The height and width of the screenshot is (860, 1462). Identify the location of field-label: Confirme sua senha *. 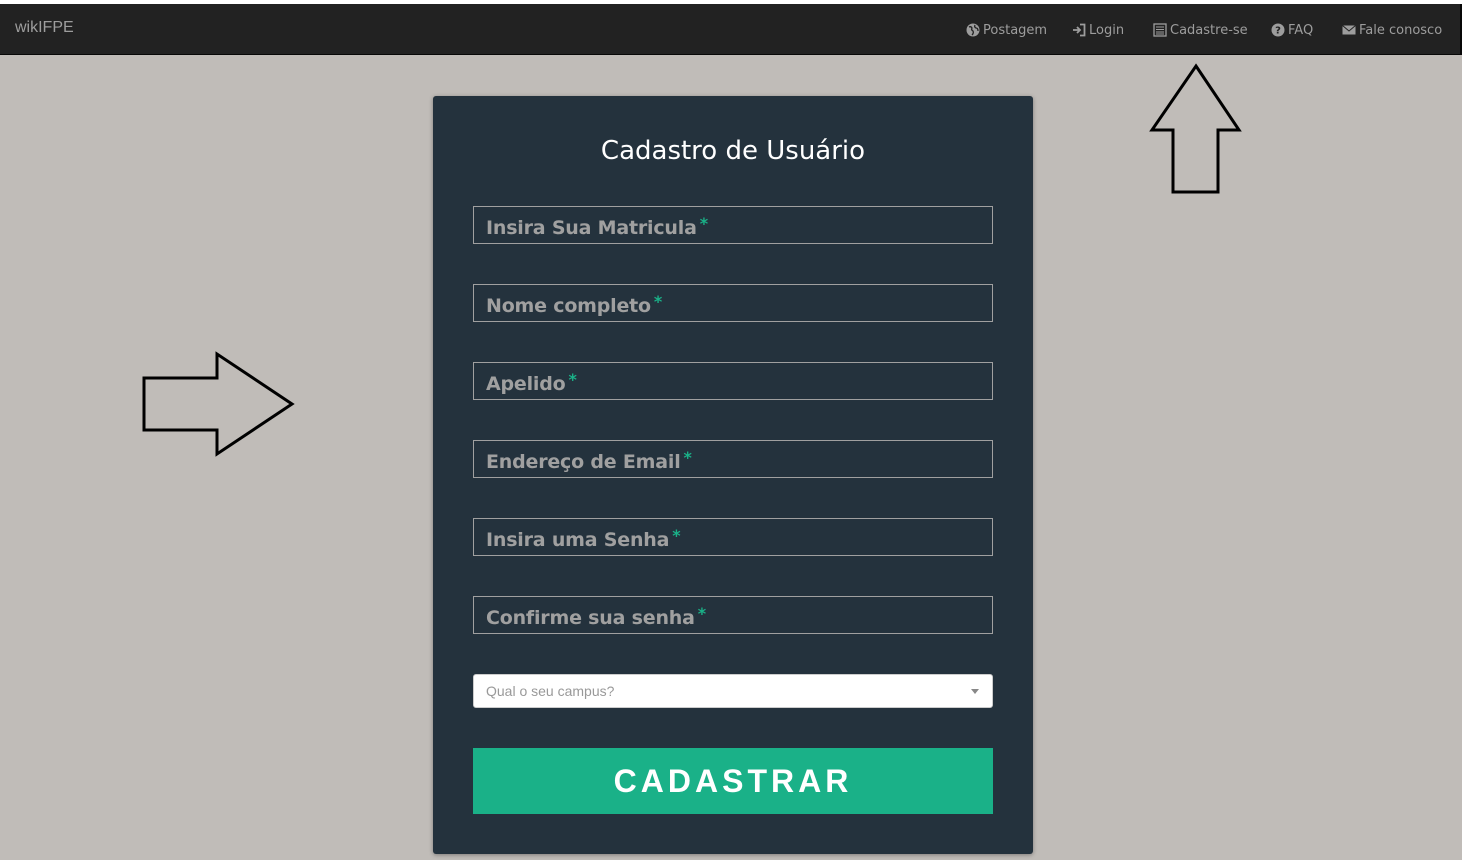
(596, 616).